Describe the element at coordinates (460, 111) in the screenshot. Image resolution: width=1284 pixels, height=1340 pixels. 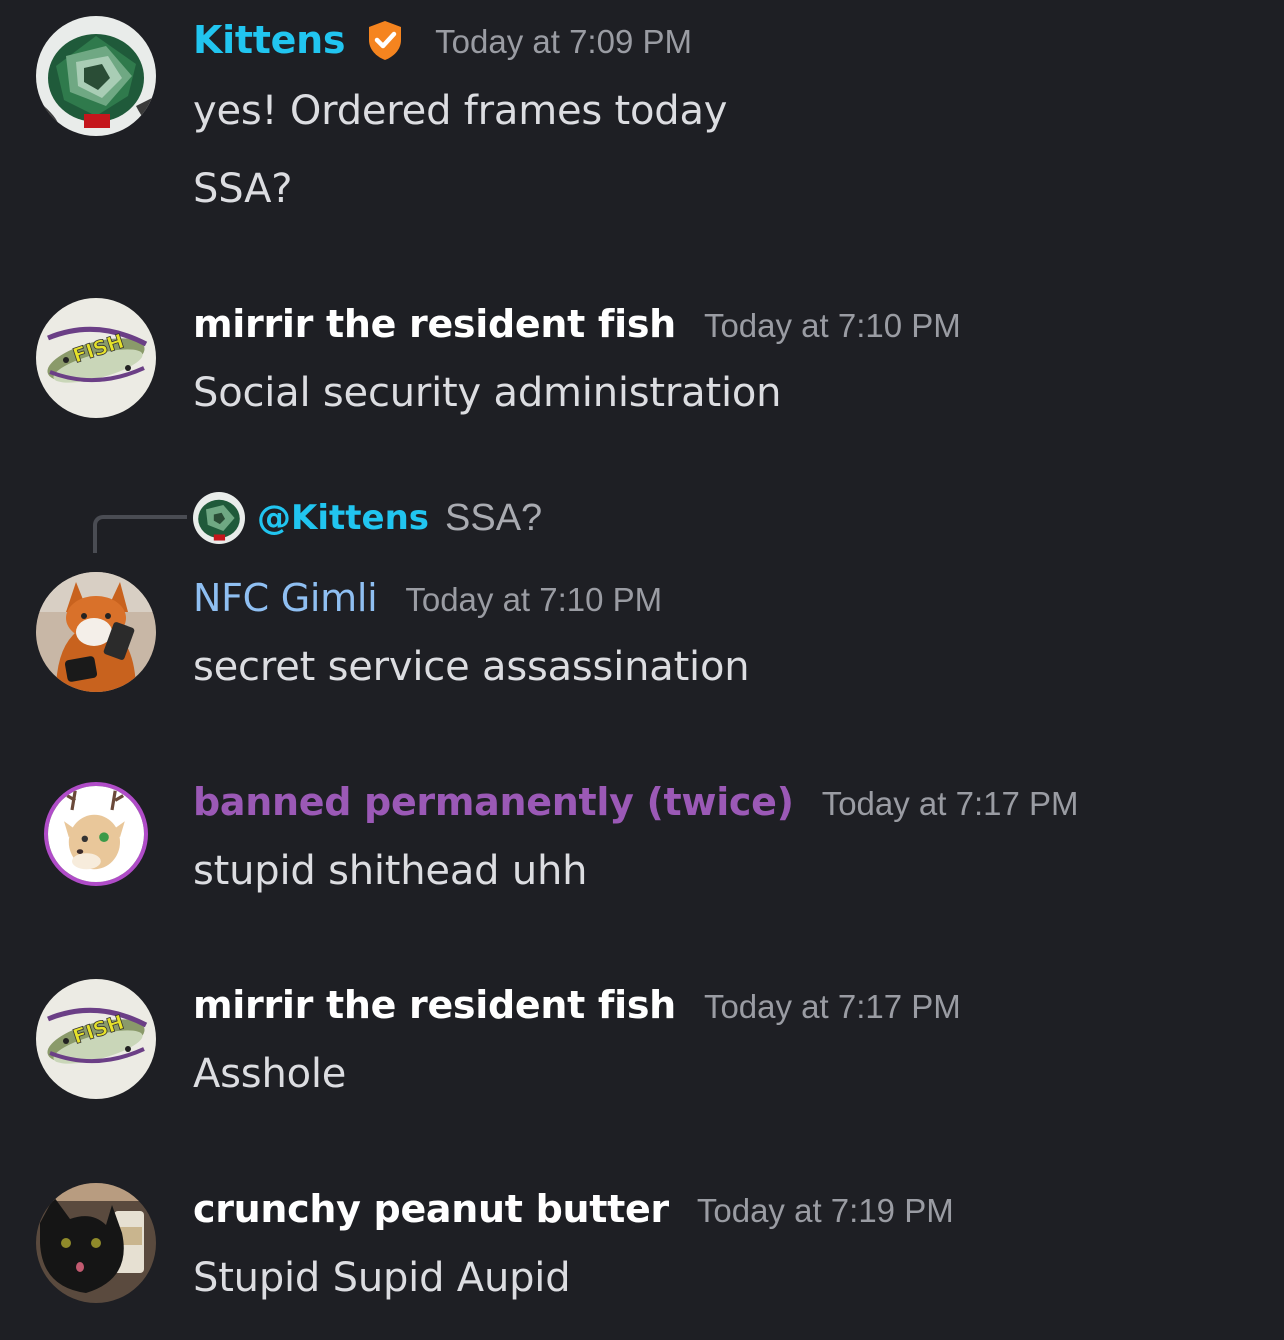
I see `message-text: yes! Ordered frames today` at that location.